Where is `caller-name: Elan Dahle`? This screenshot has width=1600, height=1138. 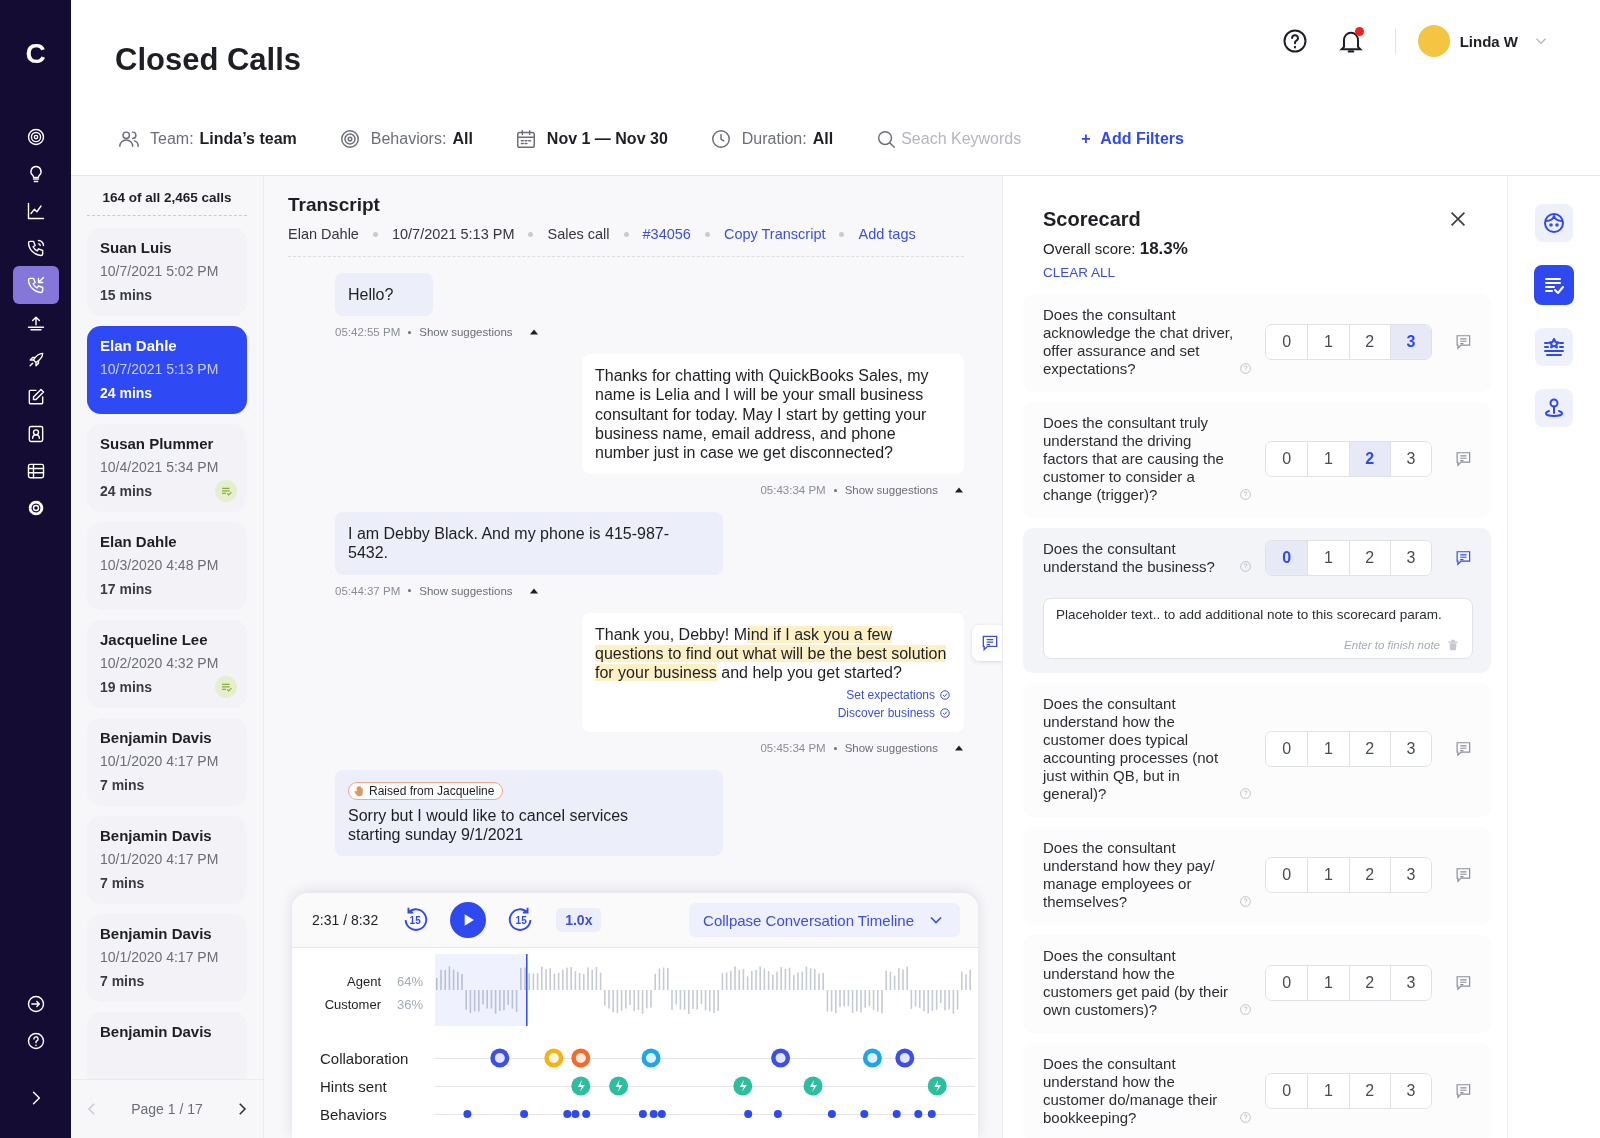 caller-name: Elan Dahle is located at coordinates (139, 345).